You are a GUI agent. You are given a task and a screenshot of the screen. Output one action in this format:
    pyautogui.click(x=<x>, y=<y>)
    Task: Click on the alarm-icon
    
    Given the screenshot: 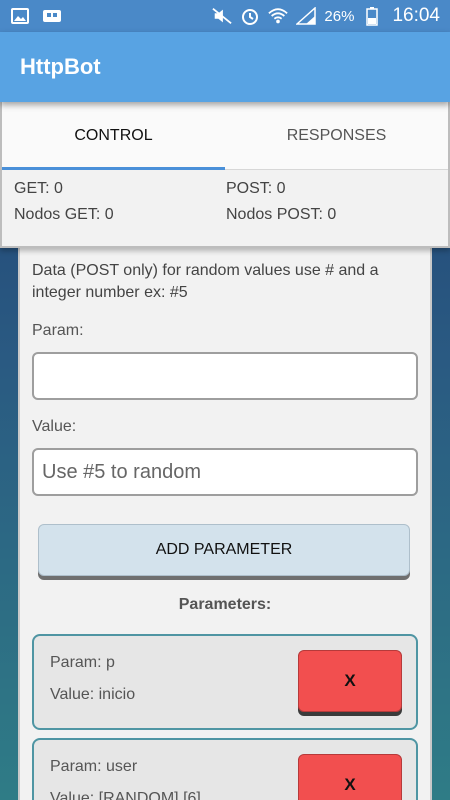 What is the action you would take?
    pyautogui.click(x=250, y=16)
    